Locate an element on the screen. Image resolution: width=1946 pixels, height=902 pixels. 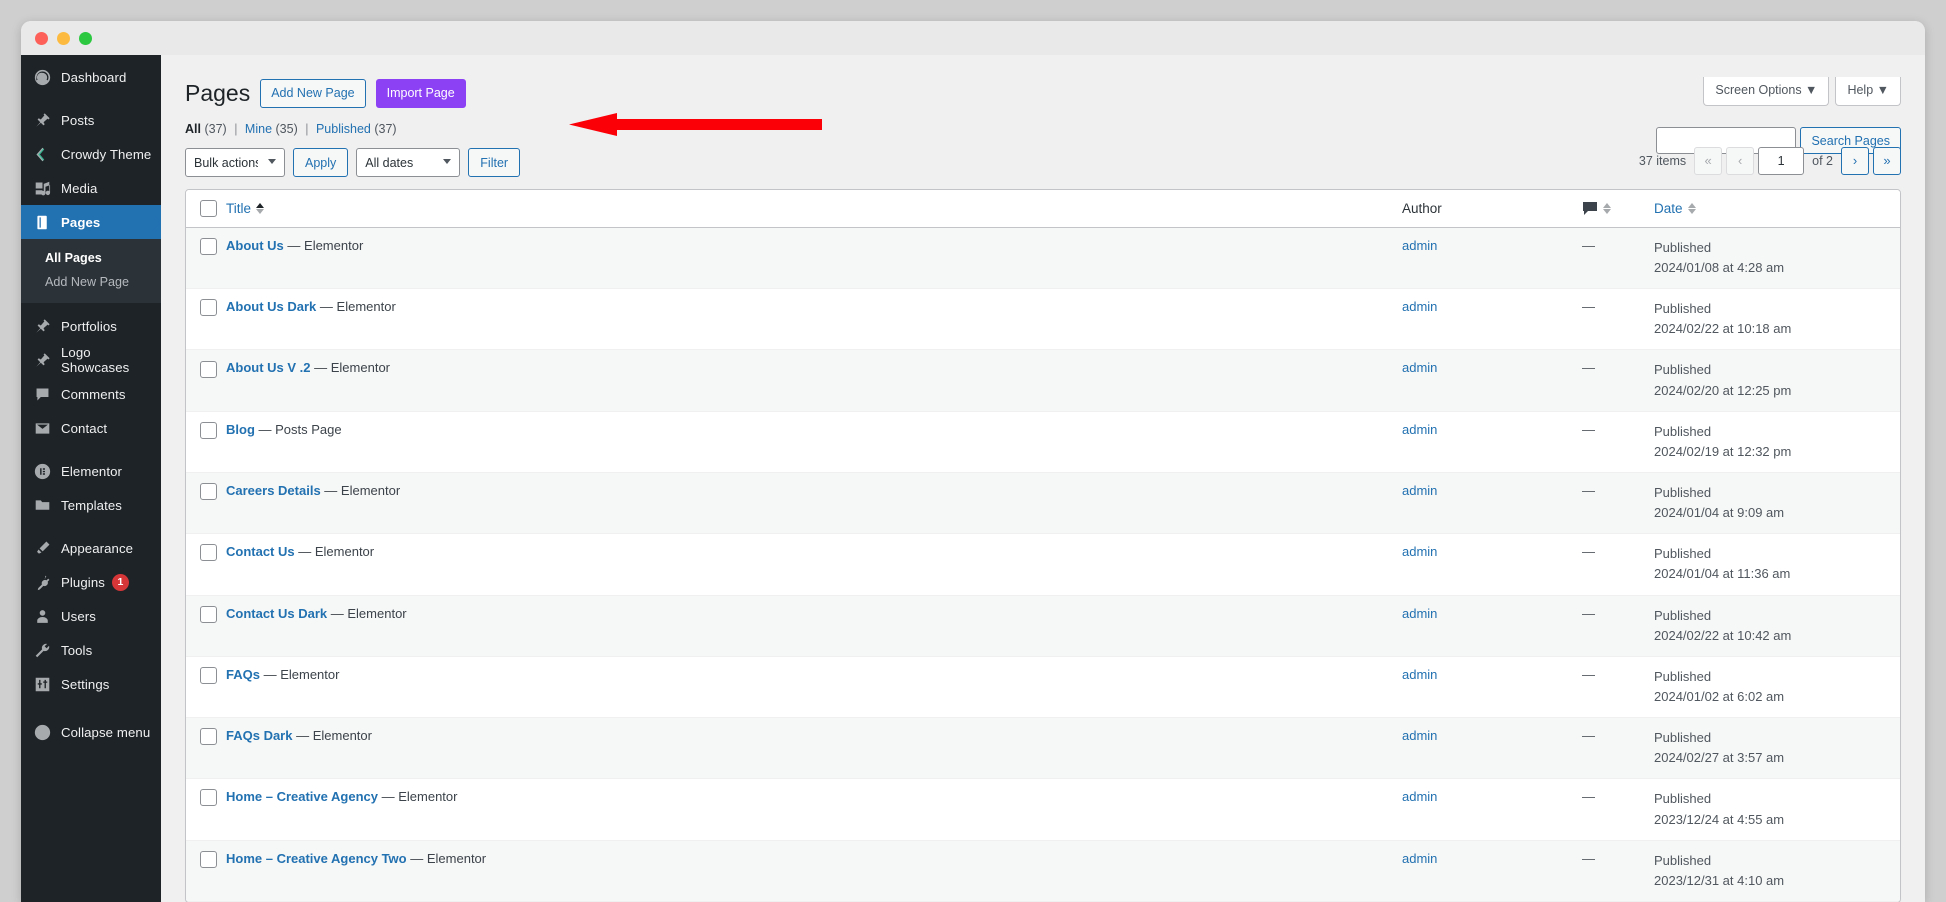
filter-link-mine: Mine is located at coordinates (258, 129).